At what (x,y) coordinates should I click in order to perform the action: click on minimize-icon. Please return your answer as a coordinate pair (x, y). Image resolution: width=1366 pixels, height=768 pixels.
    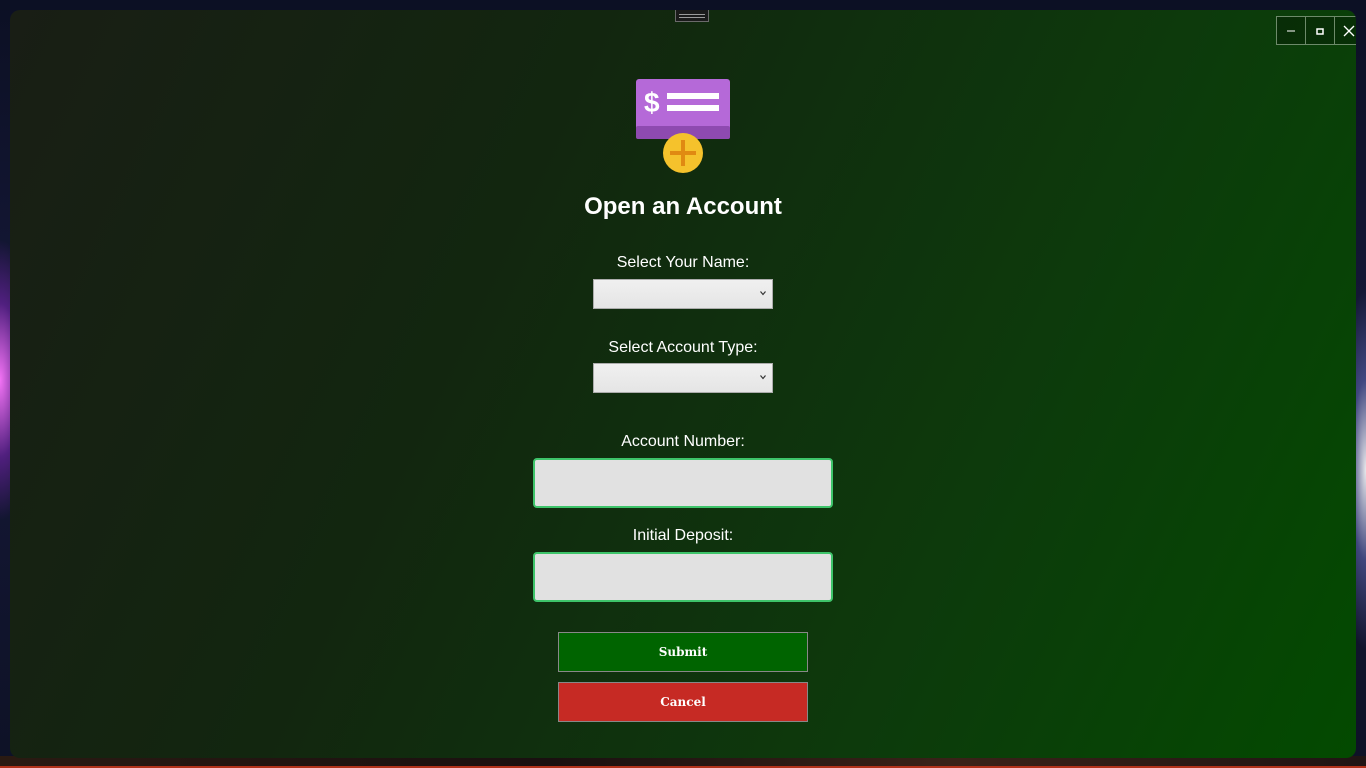
    Looking at the image, I should click on (1291, 30).